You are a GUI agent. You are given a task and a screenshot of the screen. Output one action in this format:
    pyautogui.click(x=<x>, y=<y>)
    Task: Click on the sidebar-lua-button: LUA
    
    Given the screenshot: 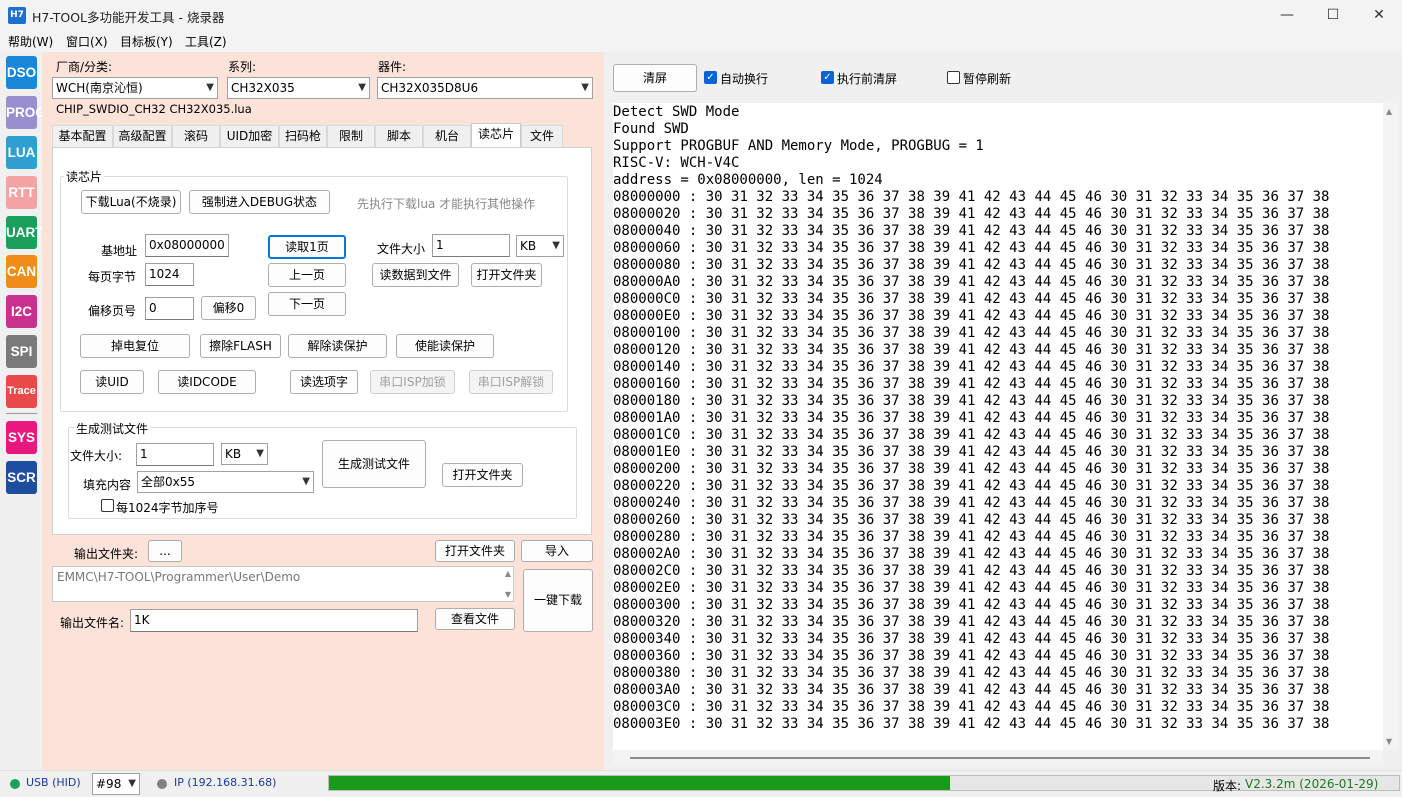 What is the action you would take?
    pyautogui.click(x=21, y=152)
    